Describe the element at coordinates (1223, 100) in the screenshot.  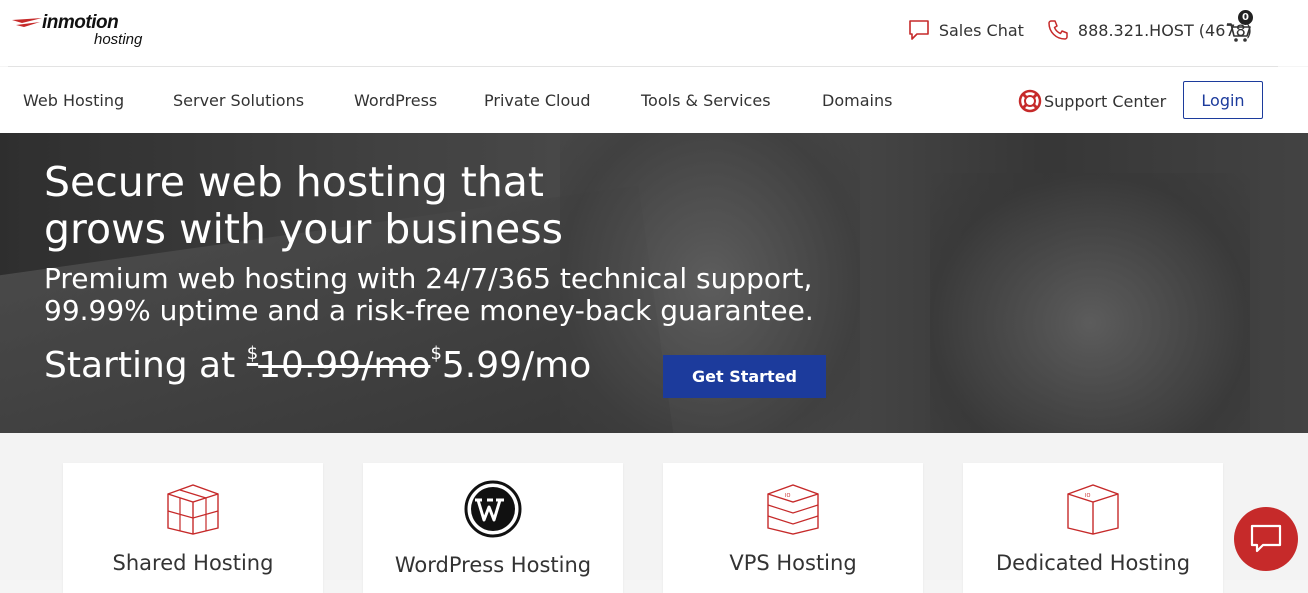
I see `login-button: Login` at that location.